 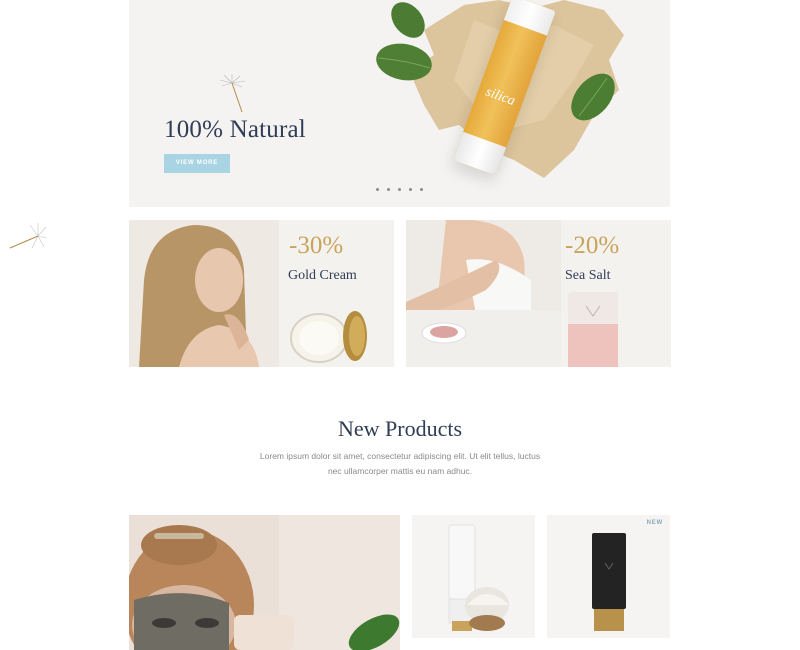 I want to click on featured-product-image, so click(x=264, y=582).